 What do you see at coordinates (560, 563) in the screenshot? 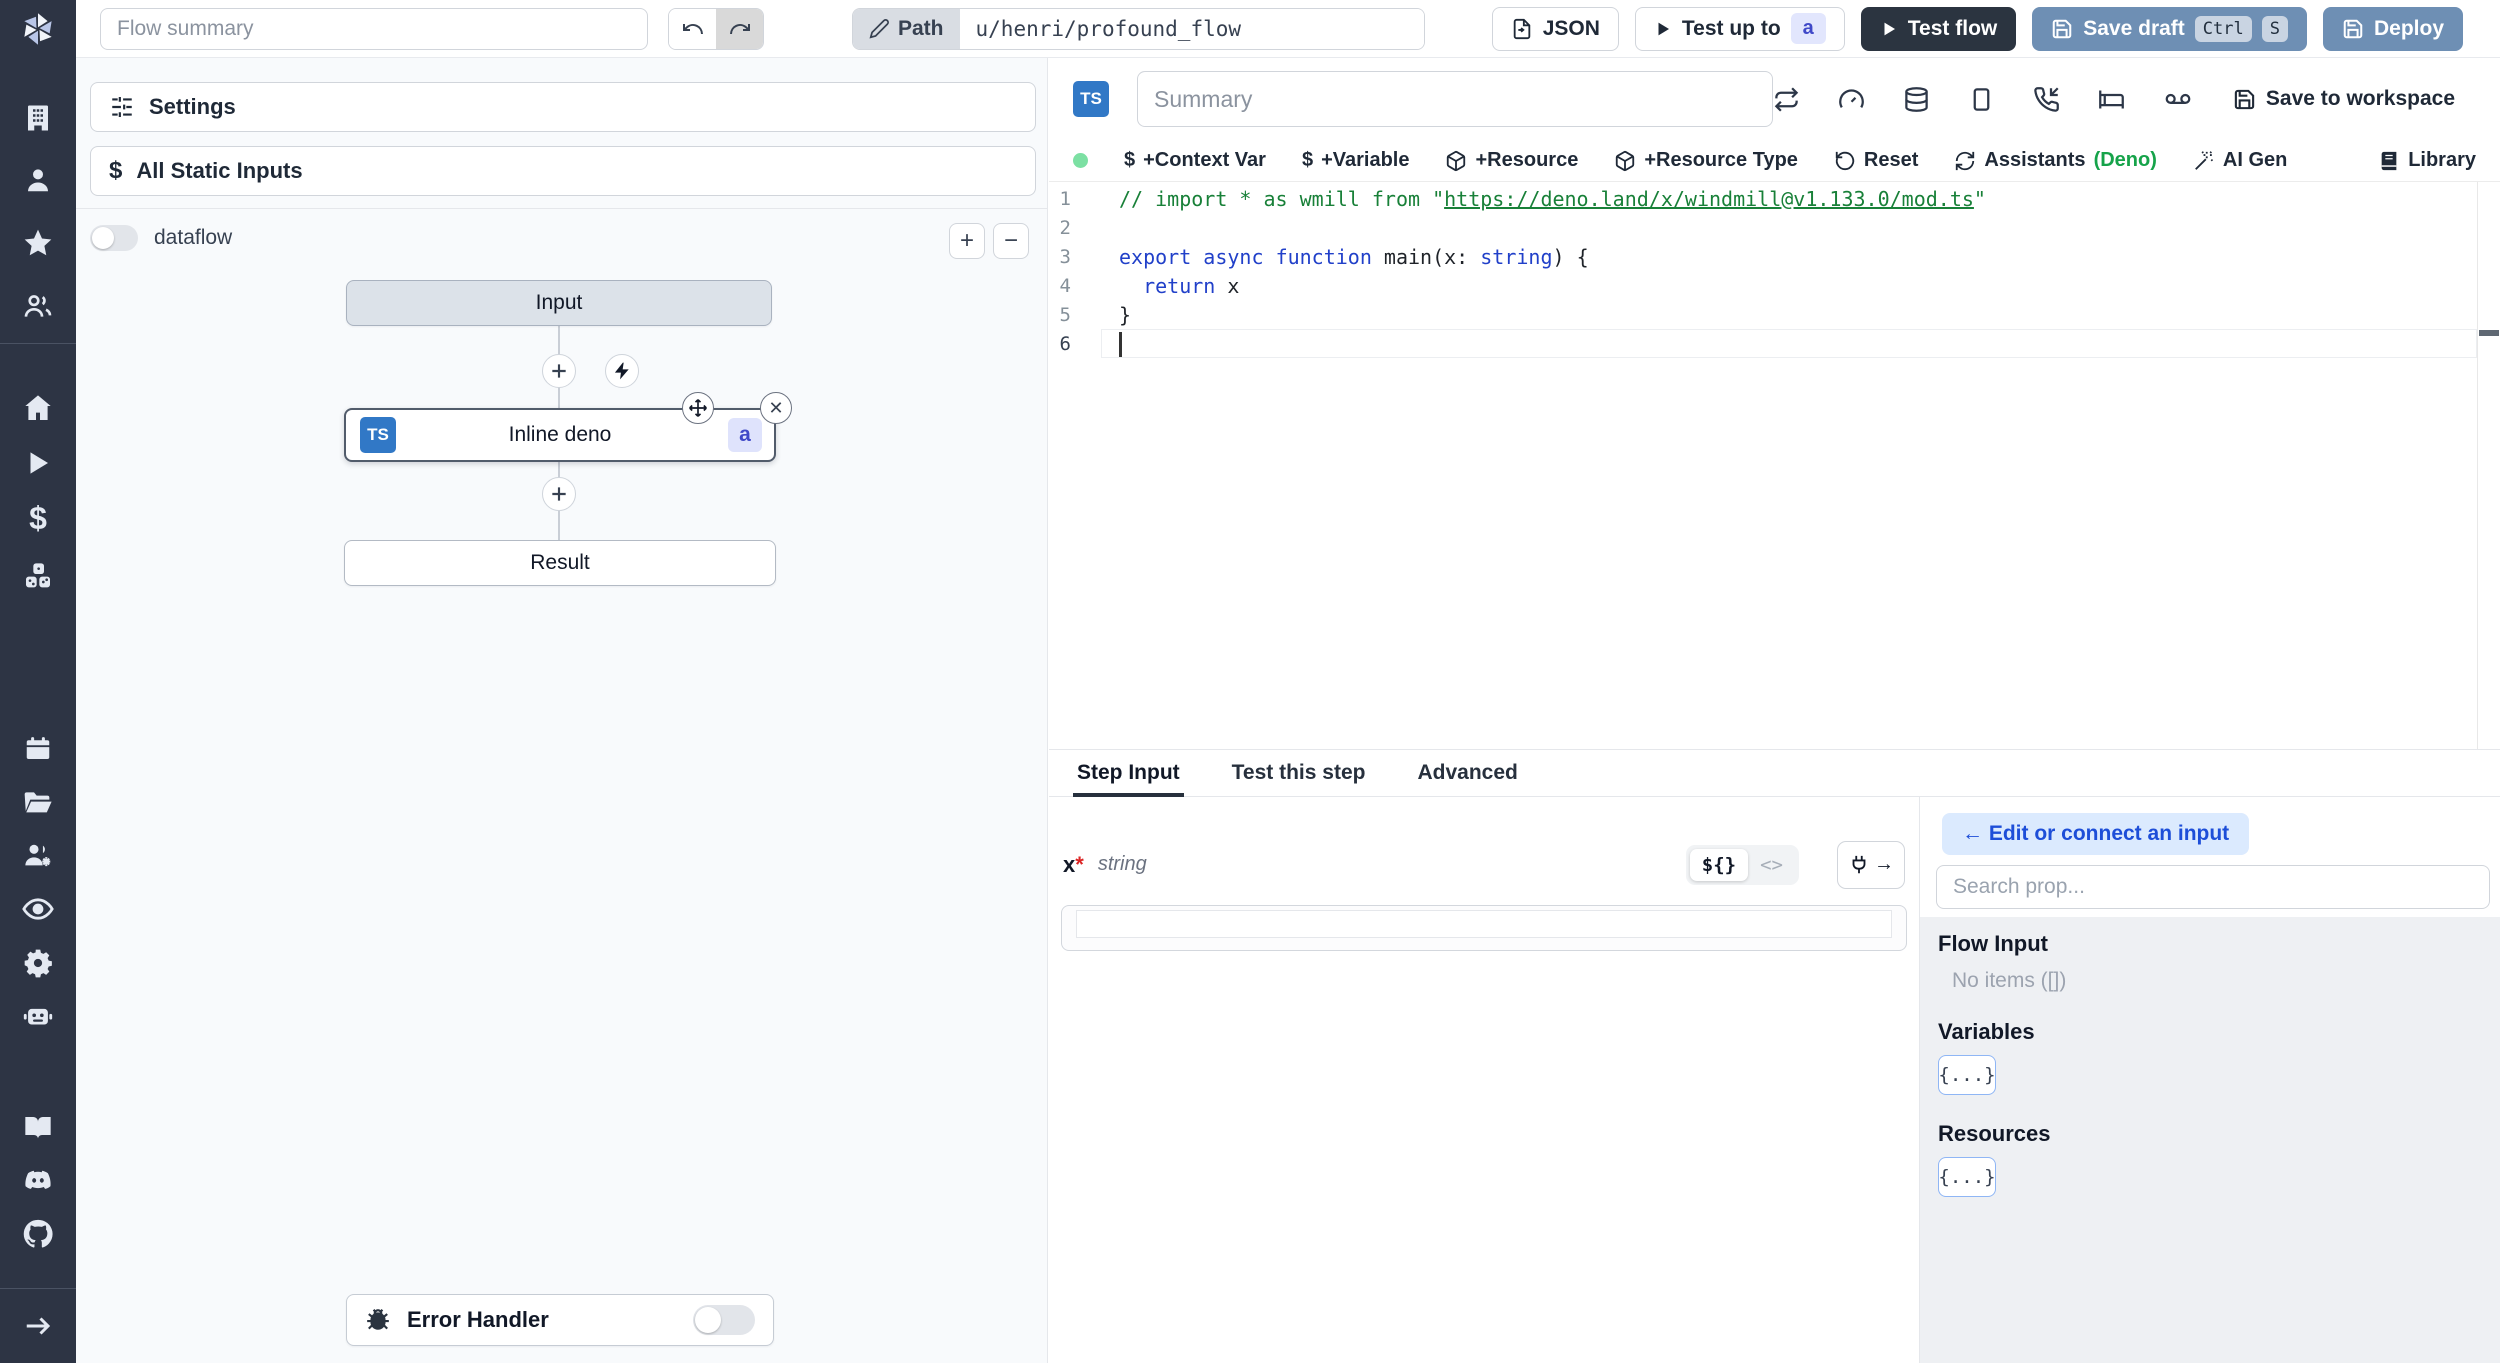
I see `node-result: Result` at bounding box center [560, 563].